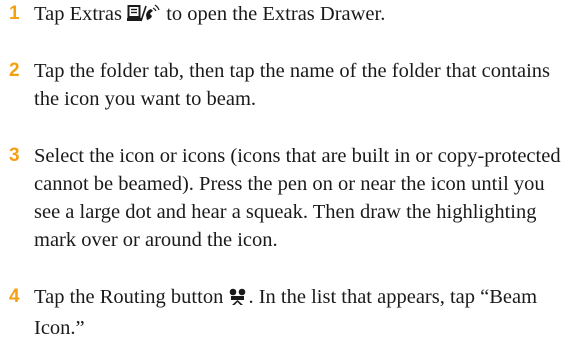 The height and width of the screenshot is (342, 576). What do you see at coordinates (14, 13) in the screenshot?
I see `step-number: 1` at bounding box center [14, 13].